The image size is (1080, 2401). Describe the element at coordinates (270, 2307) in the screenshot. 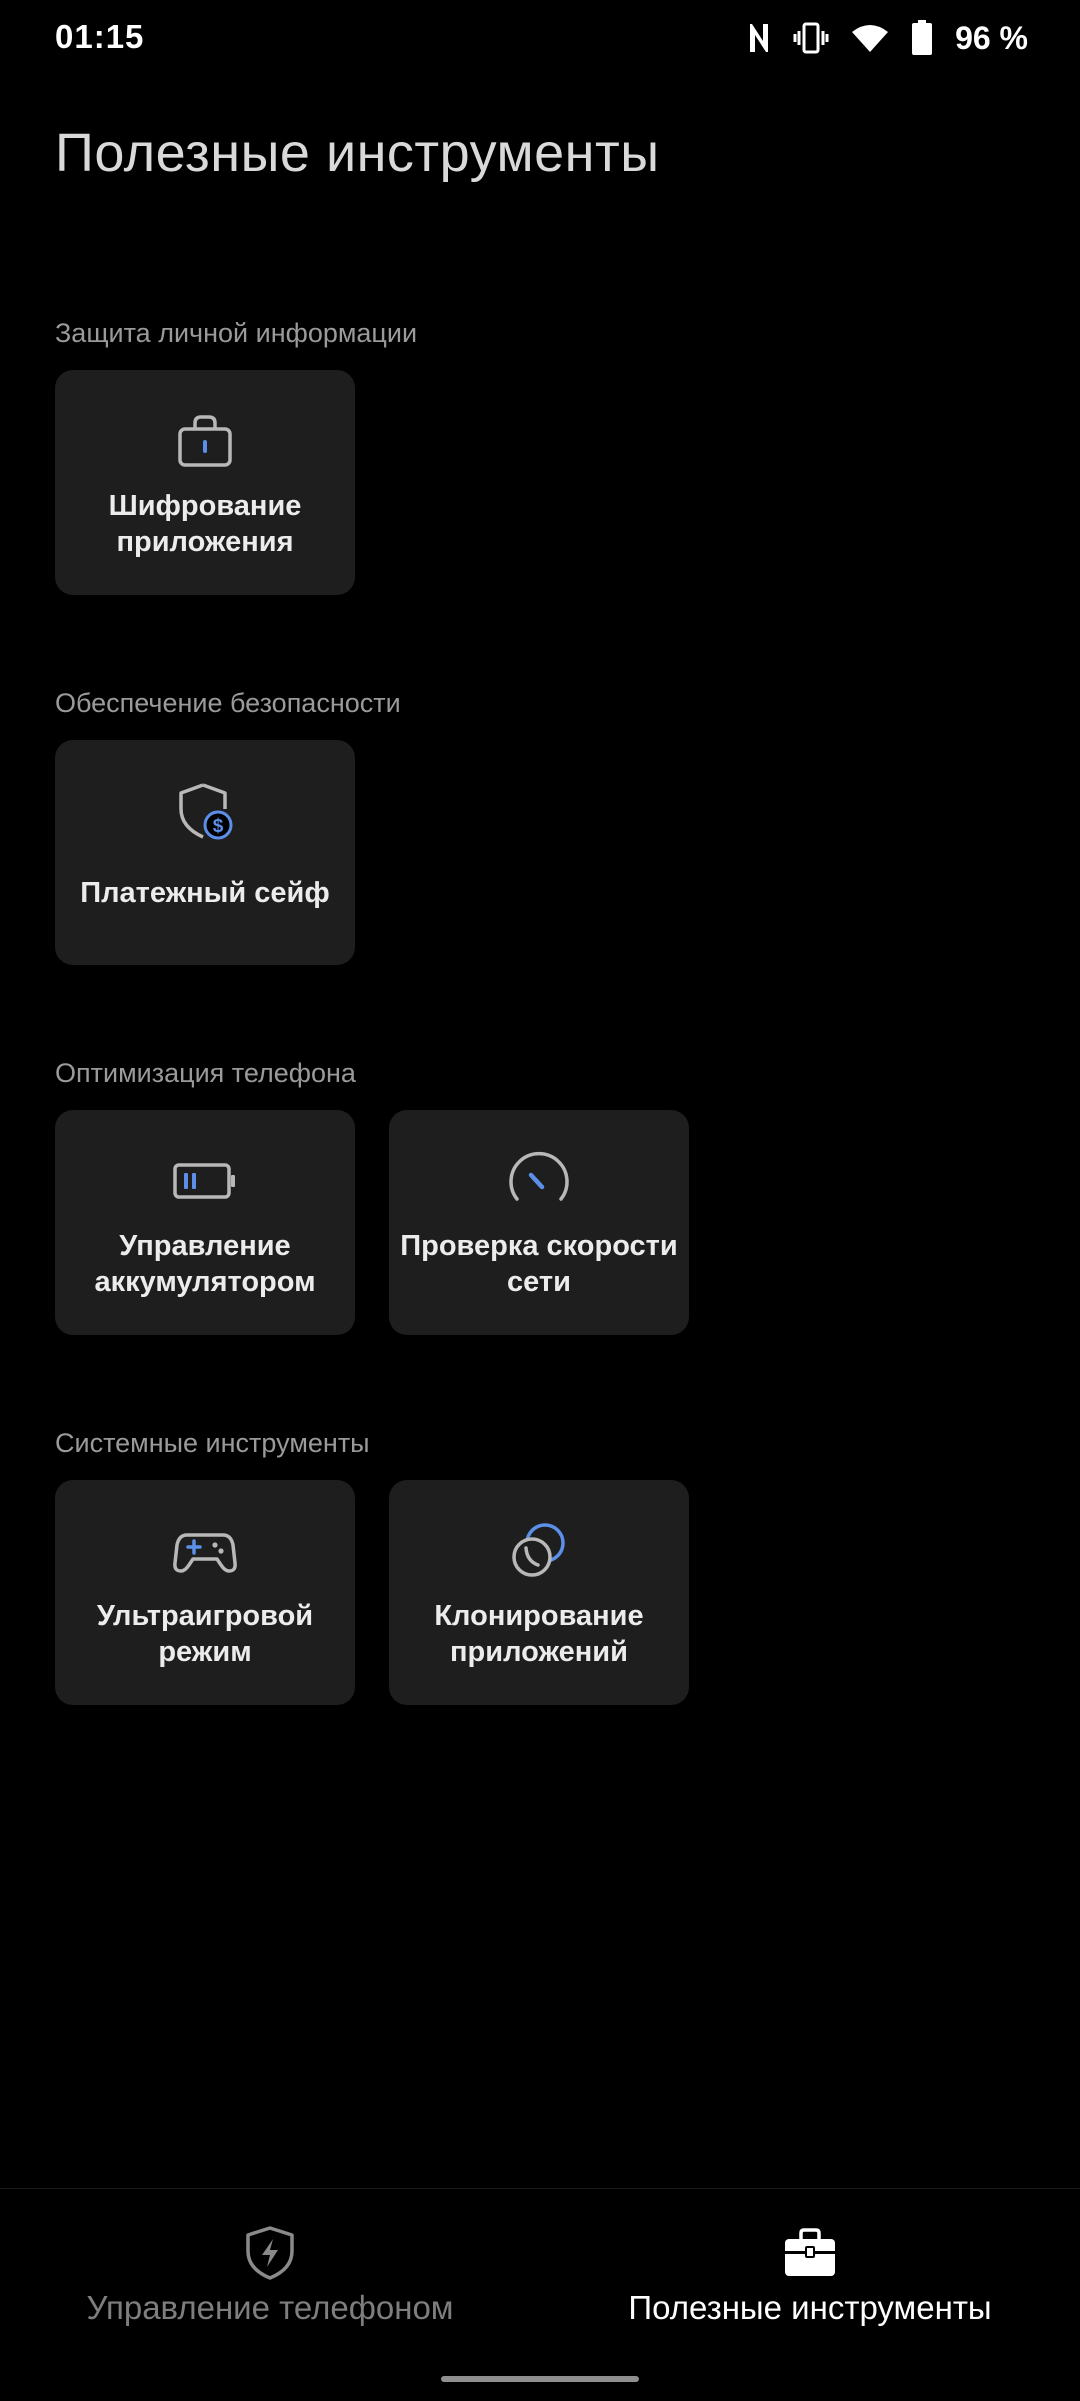

I see `nav-label-phone-management: Управление телефоном` at that location.